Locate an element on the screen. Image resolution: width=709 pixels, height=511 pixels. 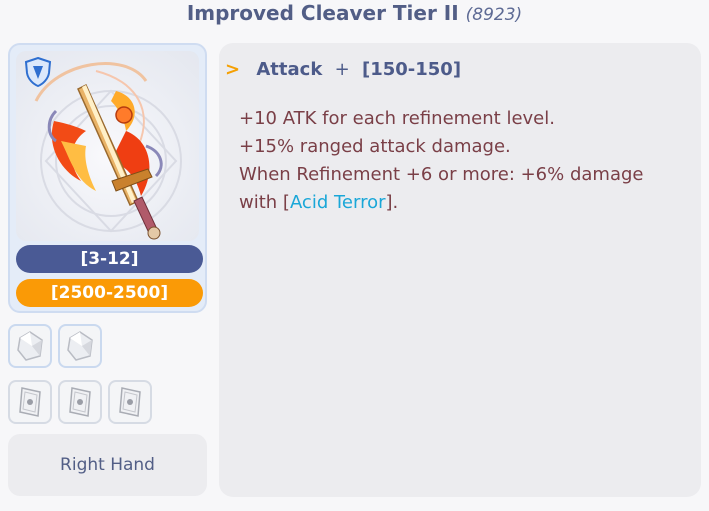
item-id: (8923) is located at coordinates (494, 15).